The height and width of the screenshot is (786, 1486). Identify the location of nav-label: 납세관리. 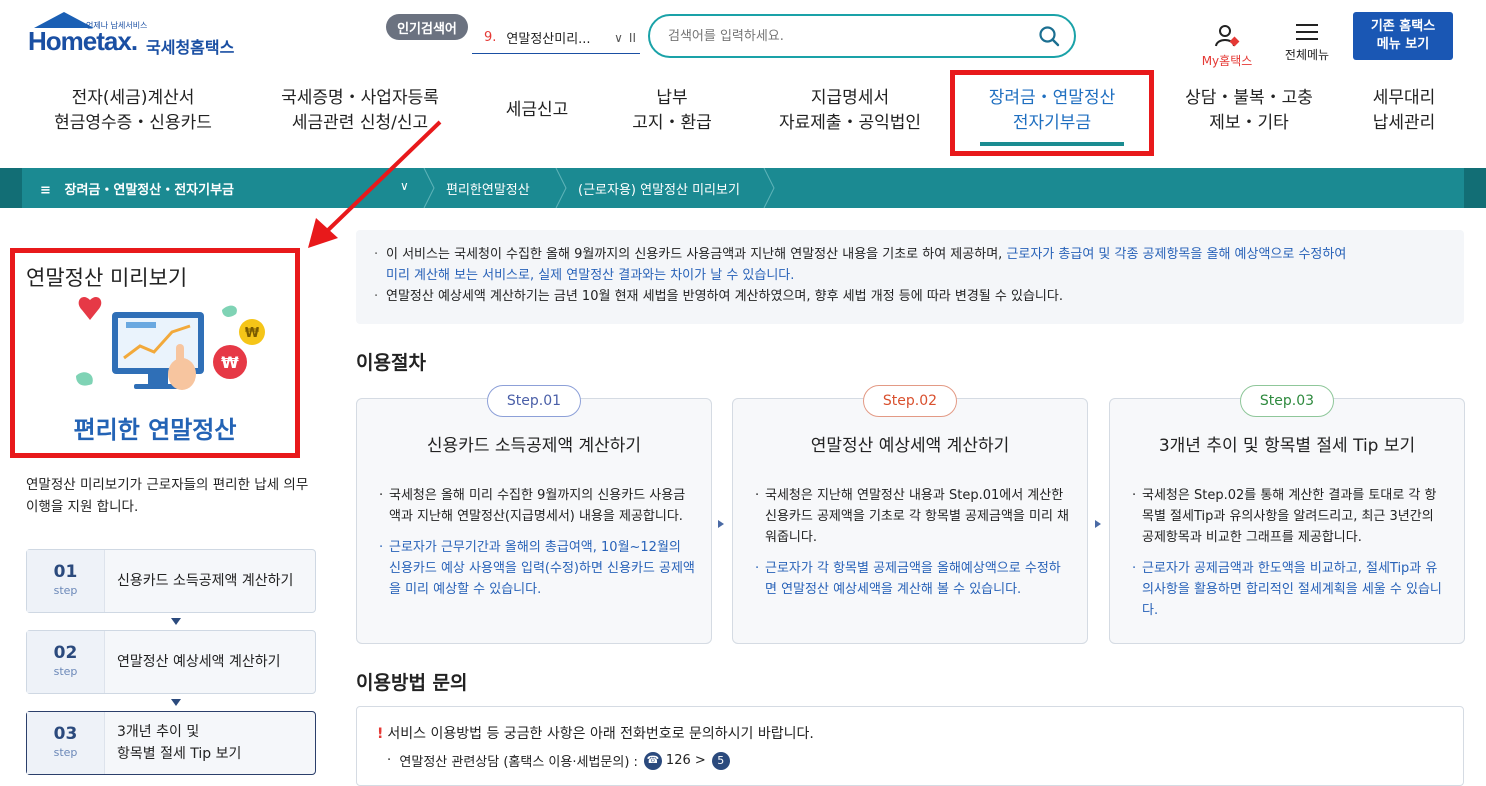
(1404, 123).